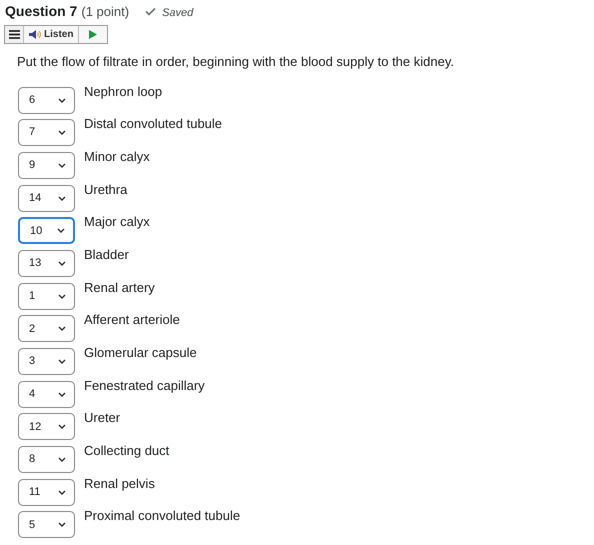 This screenshot has height=545, width=594. Describe the element at coordinates (46, 328) in the screenshot. I see `order-select: 2` at that location.